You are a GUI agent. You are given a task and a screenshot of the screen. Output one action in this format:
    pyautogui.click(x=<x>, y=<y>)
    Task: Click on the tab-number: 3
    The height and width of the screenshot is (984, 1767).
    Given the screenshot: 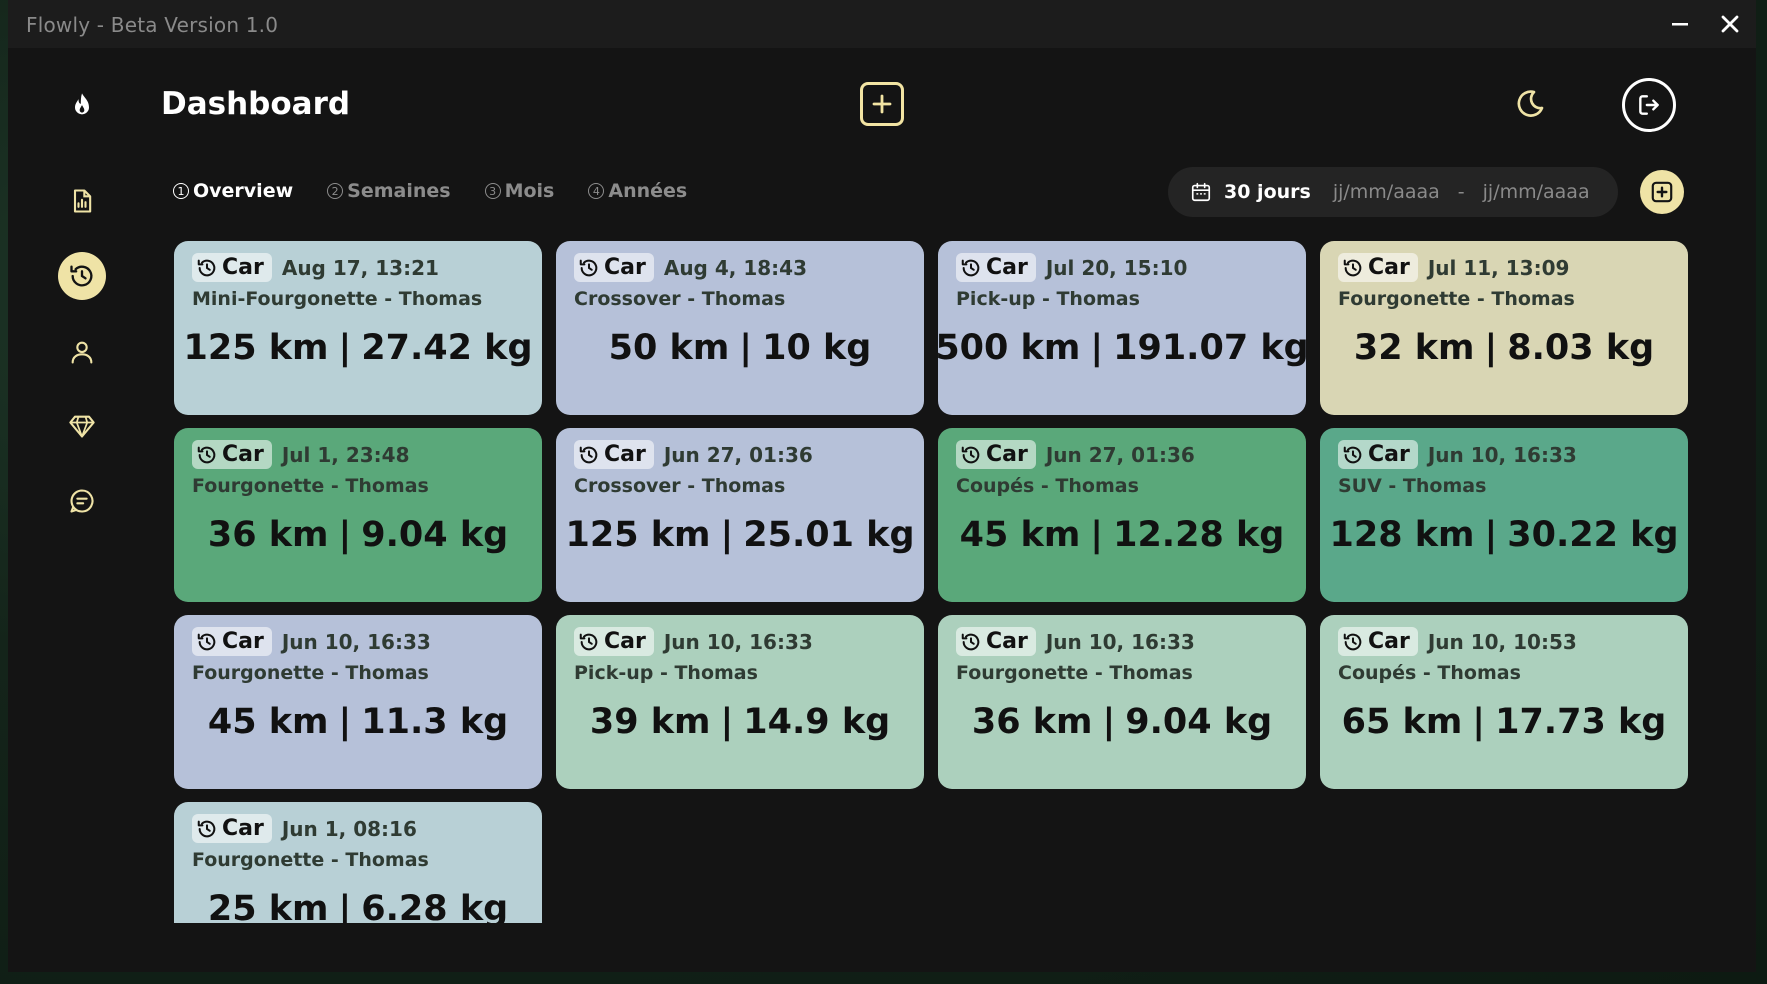 What is the action you would take?
    pyautogui.click(x=492, y=191)
    